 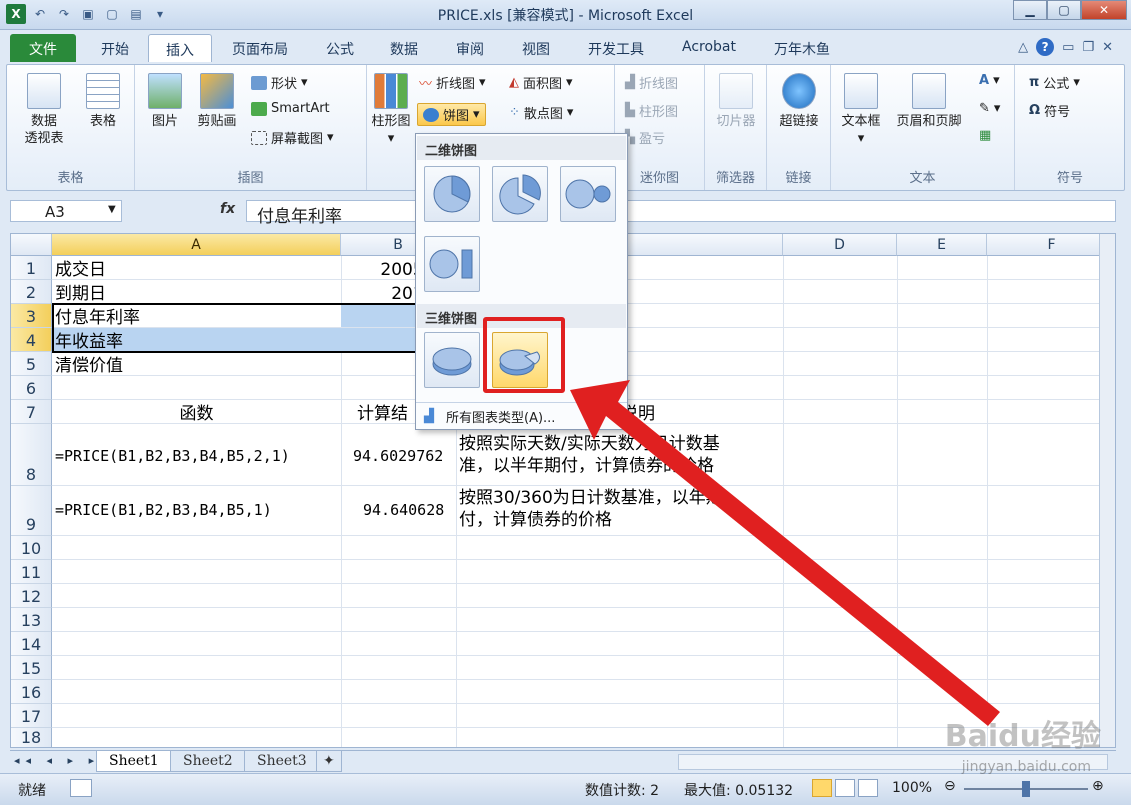 What do you see at coordinates (709, 48) in the screenshot?
I see `tab-acrobat: Acrobat` at bounding box center [709, 48].